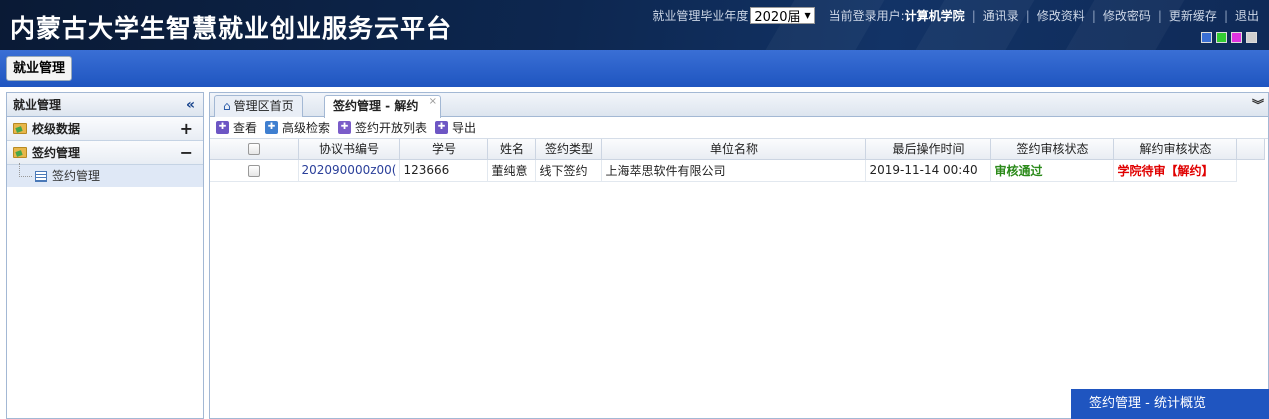 The width and height of the screenshot is (1269, 419). I want to click on sidebar-header: 就业管理 «, so click(105, 105).